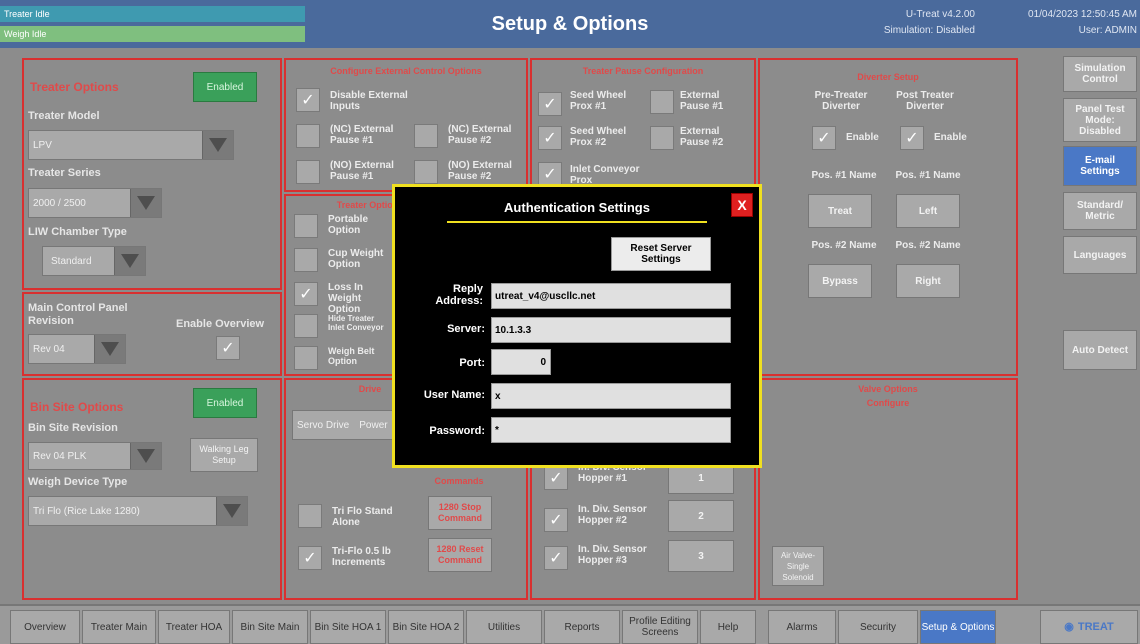  I want to click on post-pos1-button: Left, so click(928, 211).